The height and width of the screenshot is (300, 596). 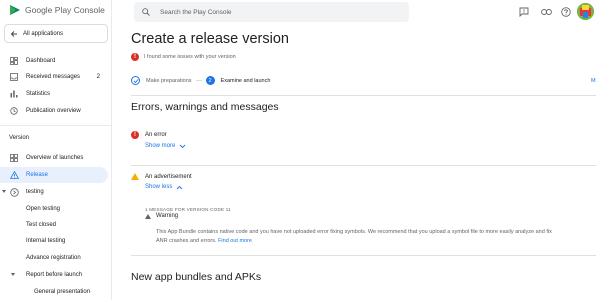 I want to click on sidebar-item-received-messages: Received messages 2, so click(x=54, y=77).